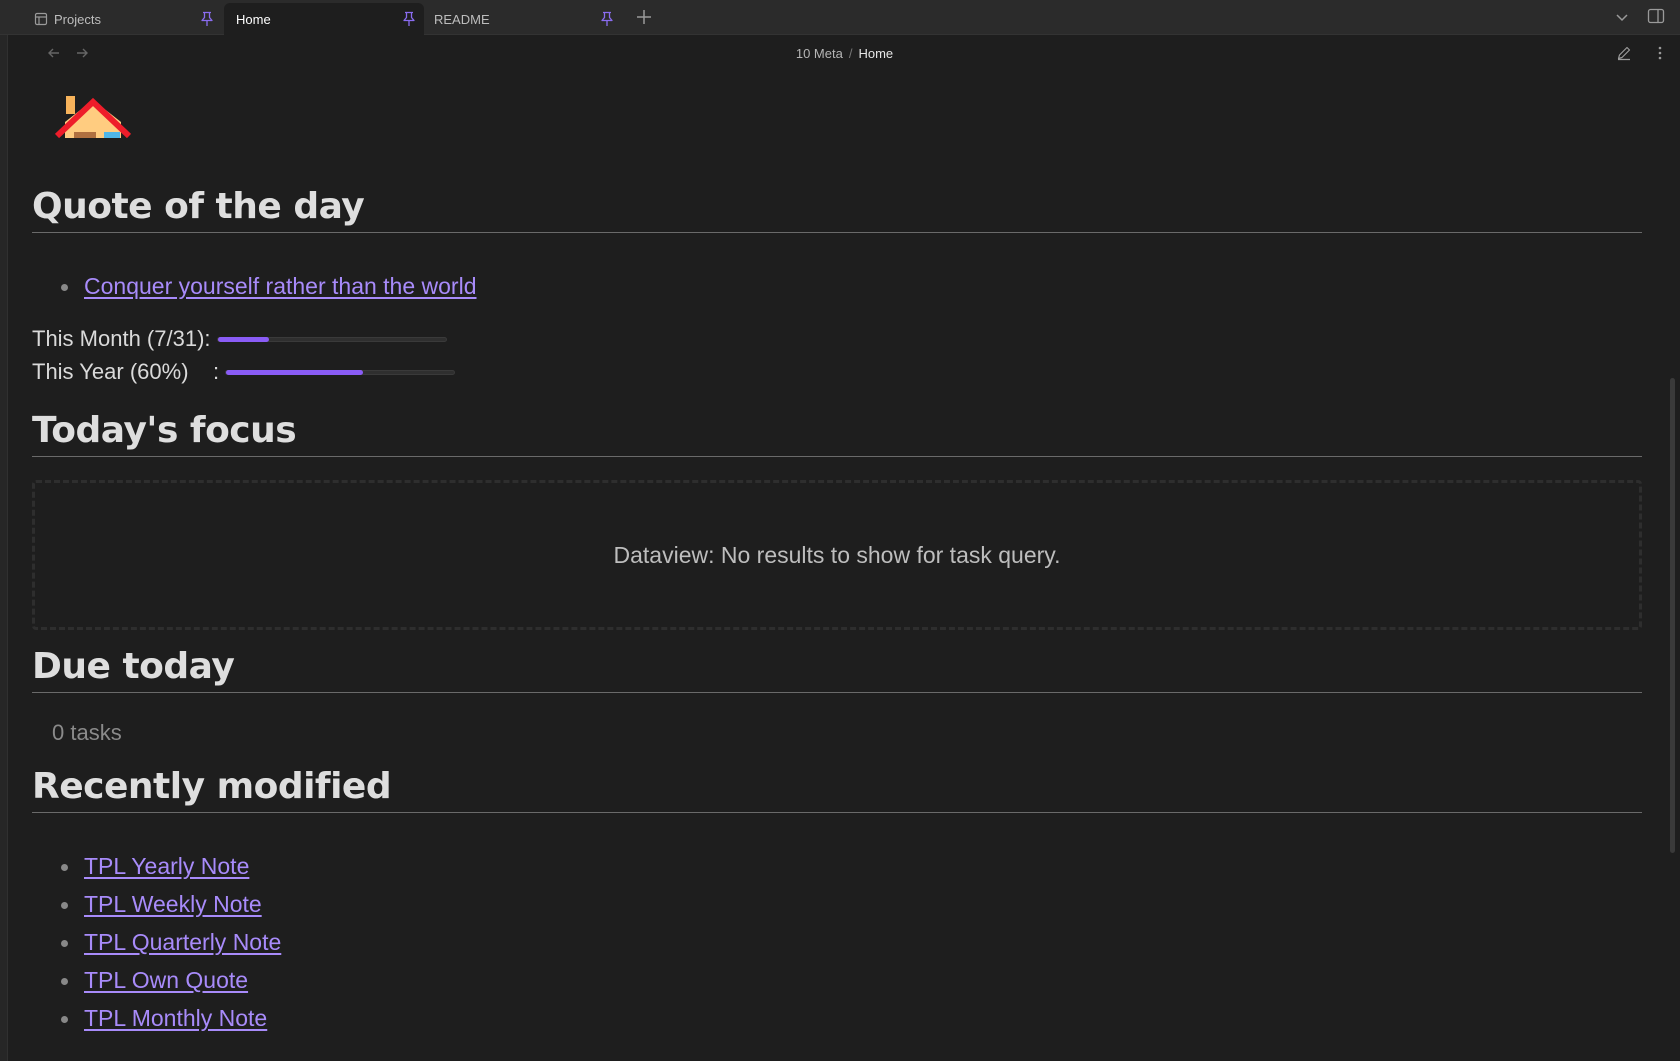 This screenshot has height=1061, width=1680. I want to click on tab-label: README, so click(462, 19).